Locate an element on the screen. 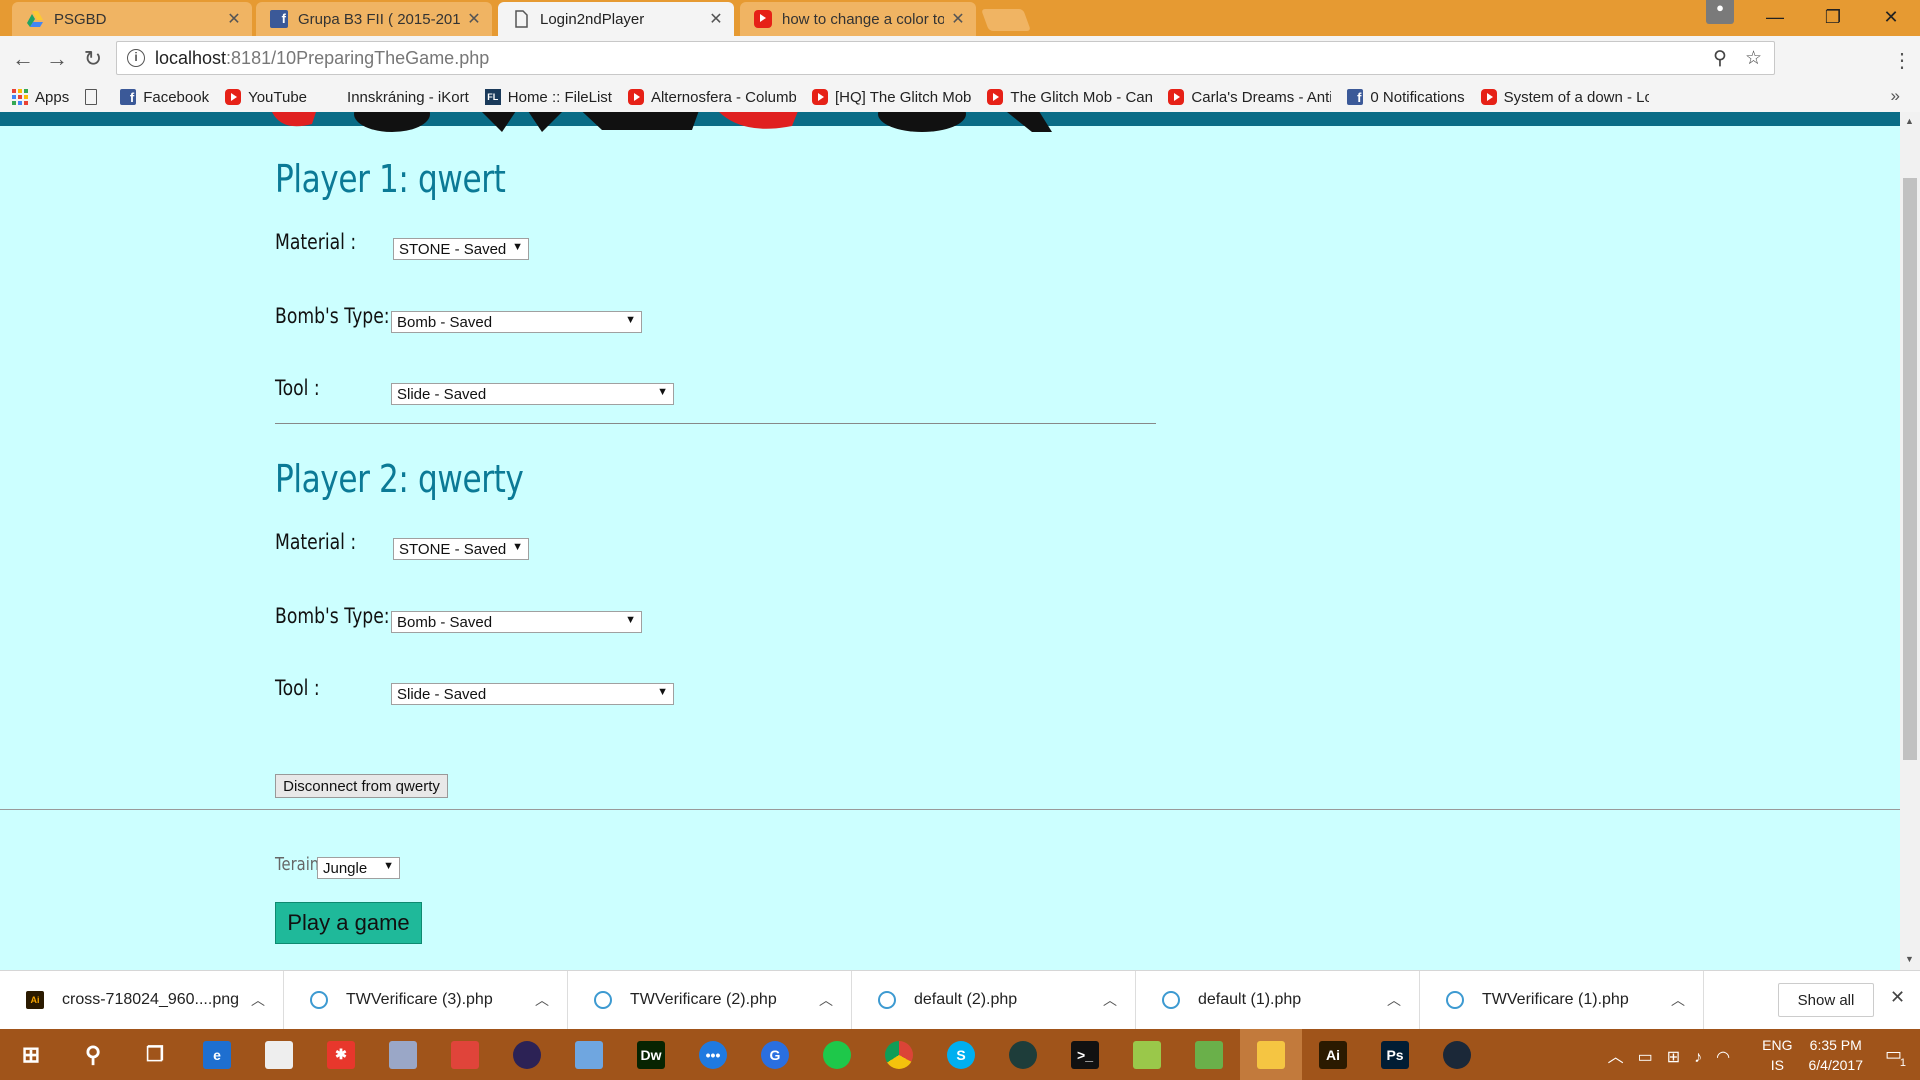 The height and width of the screenshot is (1080, 1920). task-view-icon: ❐ is located at coordinates (155, 1054).